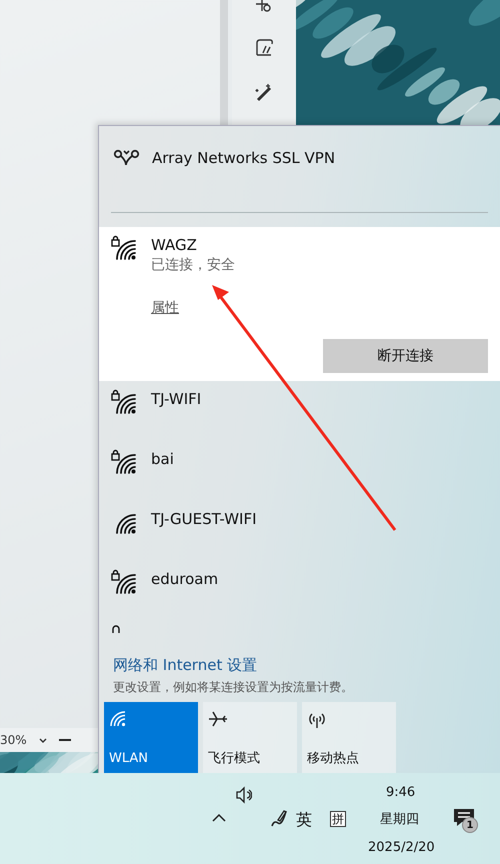 The image size is (500, 864). Describe the element at coordinates (299, 411) in the screenshot. I see `network-item: TJ-WIFI` at that location.